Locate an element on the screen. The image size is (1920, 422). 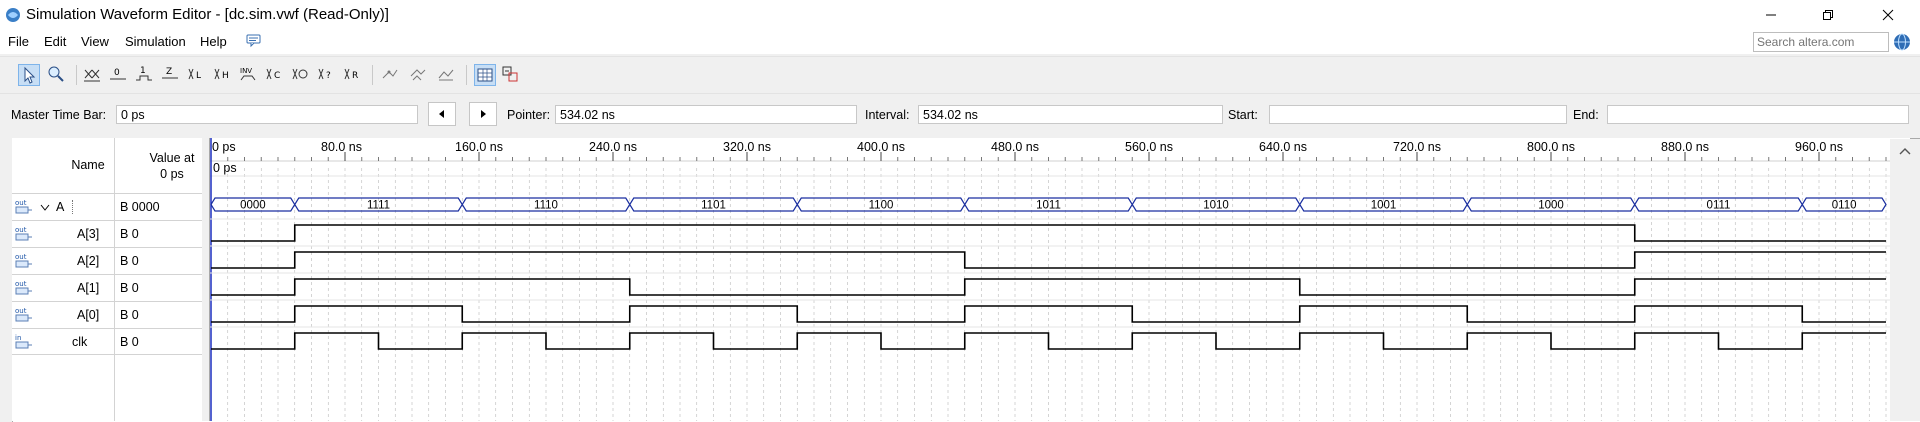
force-high-button: 1 is located at coordinates (145, 75).